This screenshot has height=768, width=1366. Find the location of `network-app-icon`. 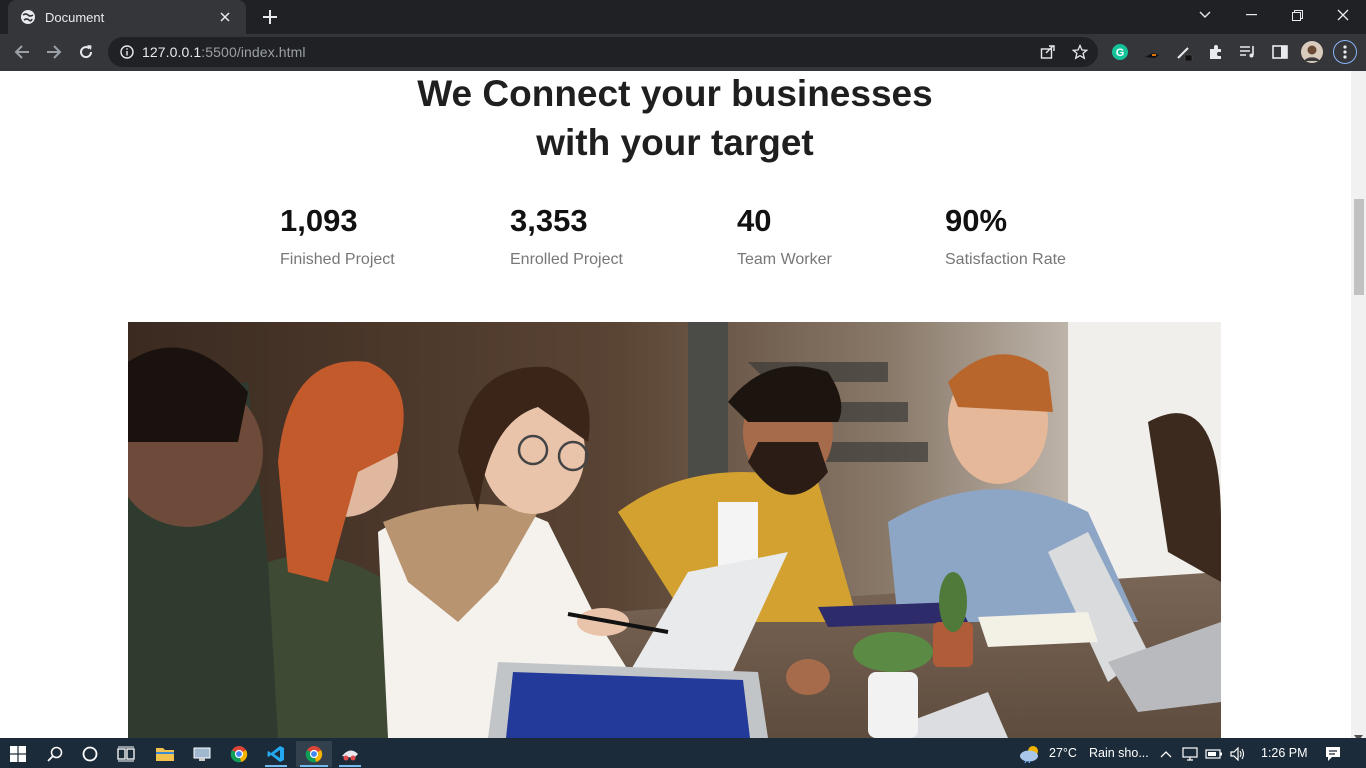

network-app-icon is located at coordinates (202, 754).